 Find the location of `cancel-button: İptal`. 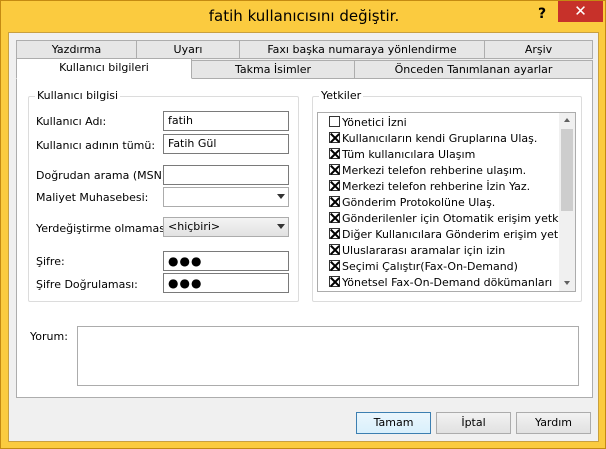

cancel-button: İptal is located at coordinates (473, 423).